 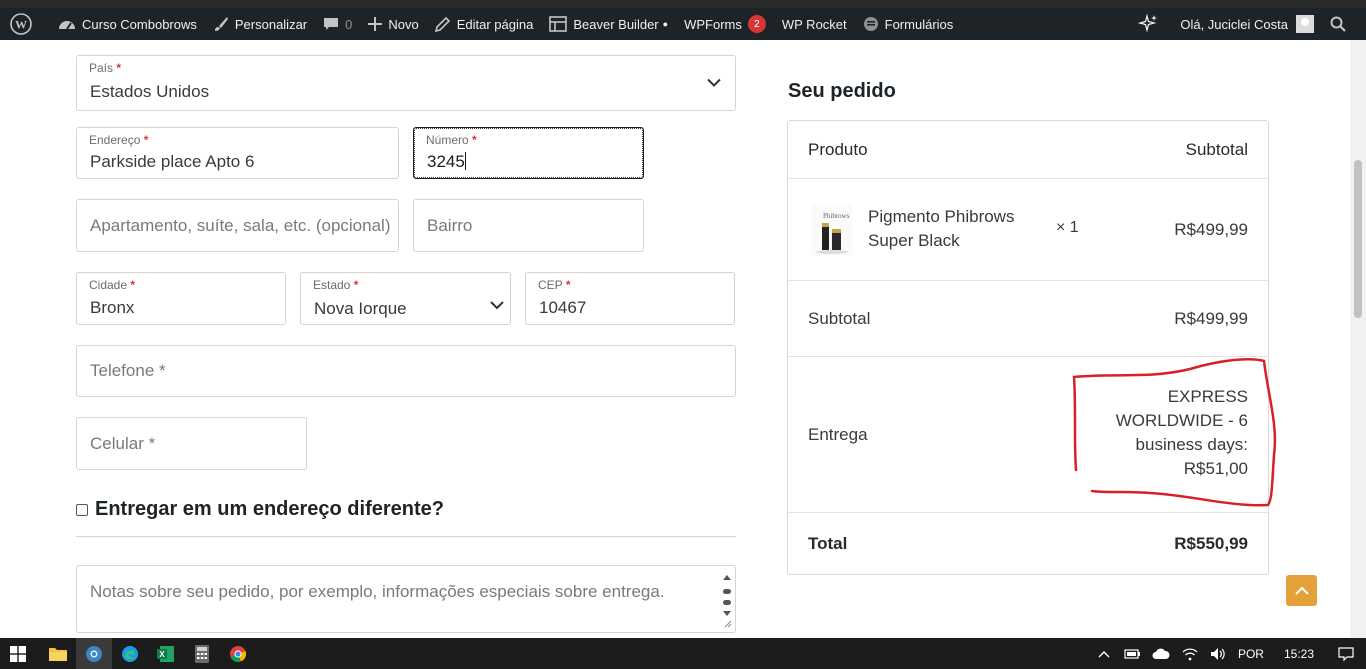 What do you see at coordinates (130, 653) in the screenshot?
I see `edge-button` at bounding box center [130, 653].